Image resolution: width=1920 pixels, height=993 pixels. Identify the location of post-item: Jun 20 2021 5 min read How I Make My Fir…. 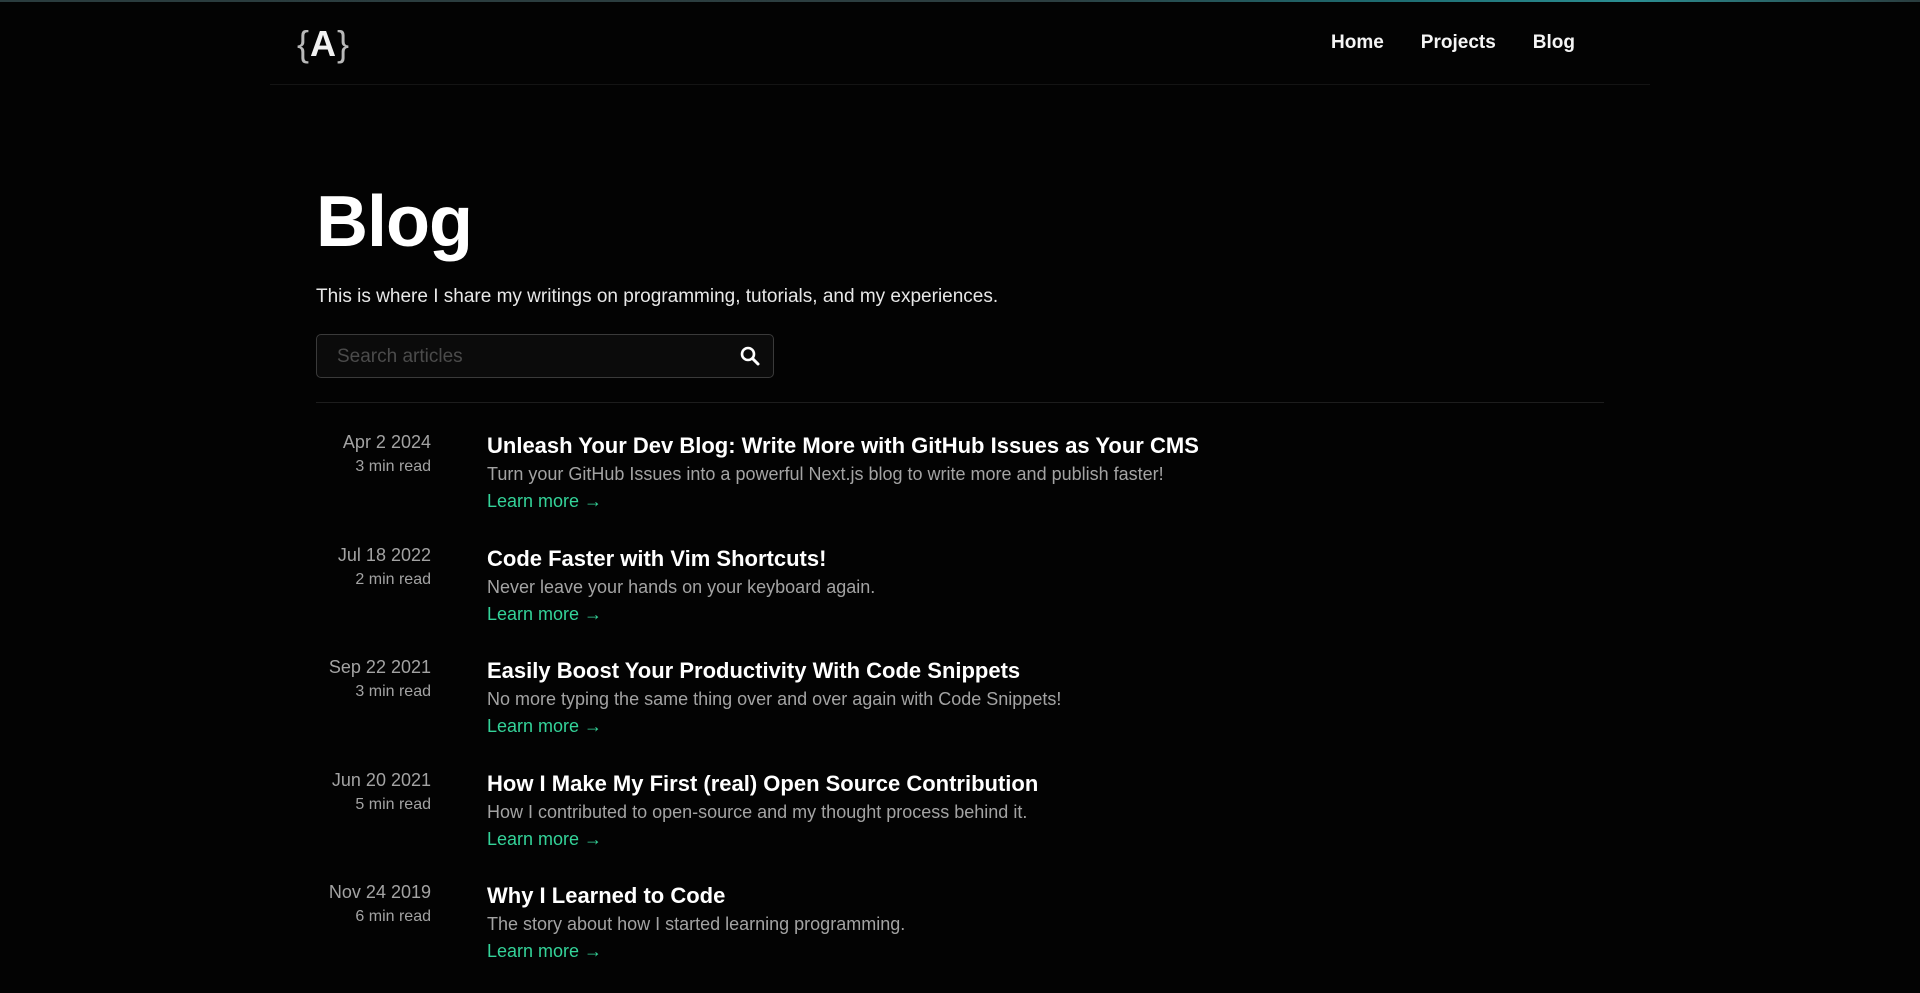
(960, 824).